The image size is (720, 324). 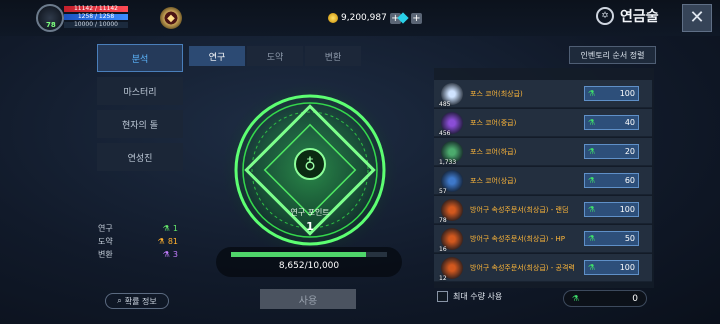 What do you see at coordinates (493, 180) in the screenshot?
I see `item-name: 포스 코어(상급)` at bounding box center [493, 180].